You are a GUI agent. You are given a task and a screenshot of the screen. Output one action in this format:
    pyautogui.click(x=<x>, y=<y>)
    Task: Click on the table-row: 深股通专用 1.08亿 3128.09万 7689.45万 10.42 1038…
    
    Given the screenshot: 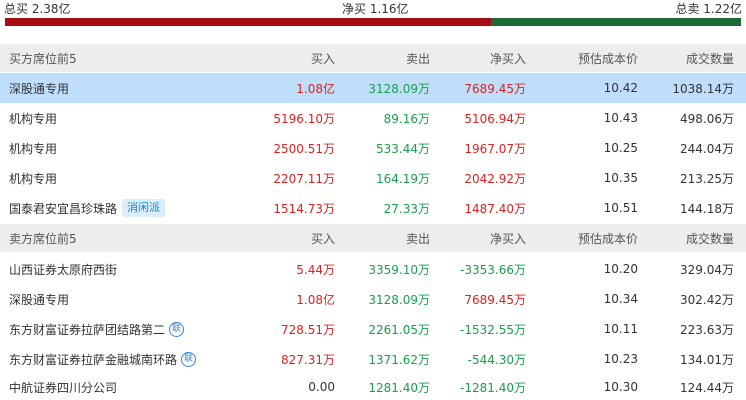 What is the action you would take?
    pyautogui.click(x=373, y=88)
    